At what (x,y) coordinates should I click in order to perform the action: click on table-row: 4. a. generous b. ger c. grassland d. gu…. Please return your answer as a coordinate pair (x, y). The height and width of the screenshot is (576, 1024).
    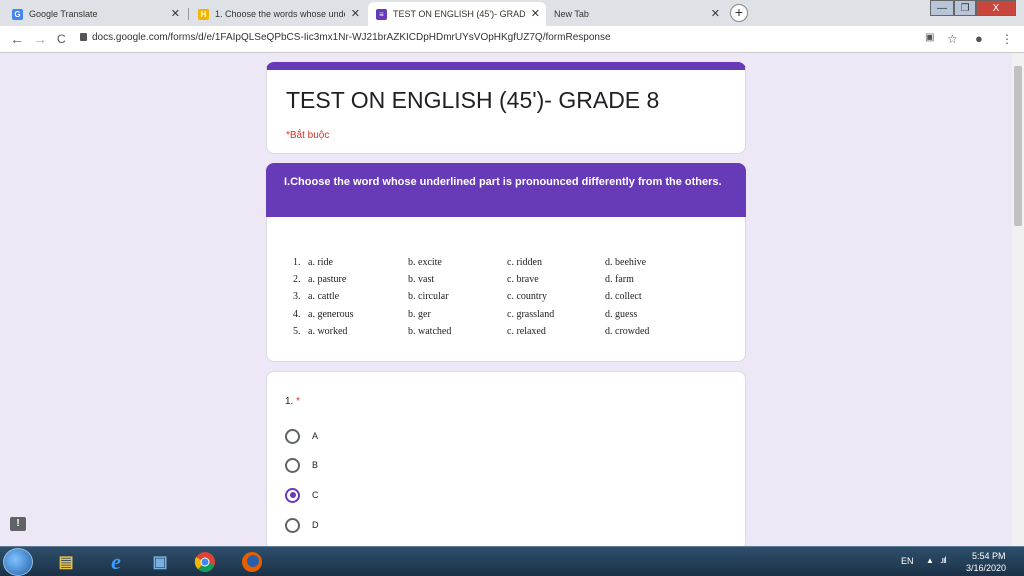
    Looking at the image, I should click on (503, 317).